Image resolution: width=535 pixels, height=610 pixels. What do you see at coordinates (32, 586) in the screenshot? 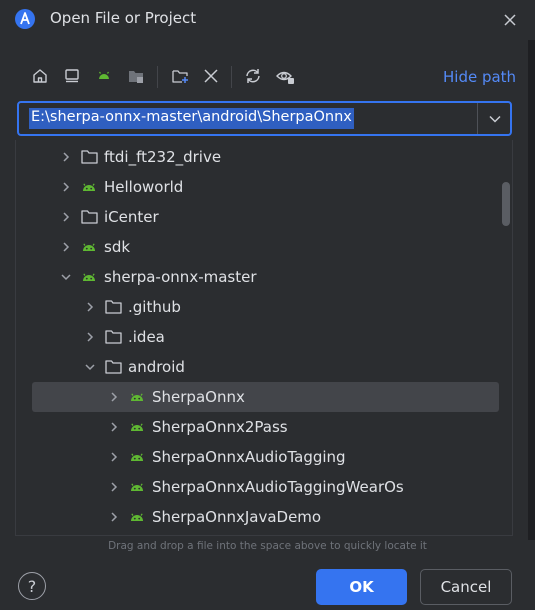
I see `help-button: ?` at bounding box center [32, 586].